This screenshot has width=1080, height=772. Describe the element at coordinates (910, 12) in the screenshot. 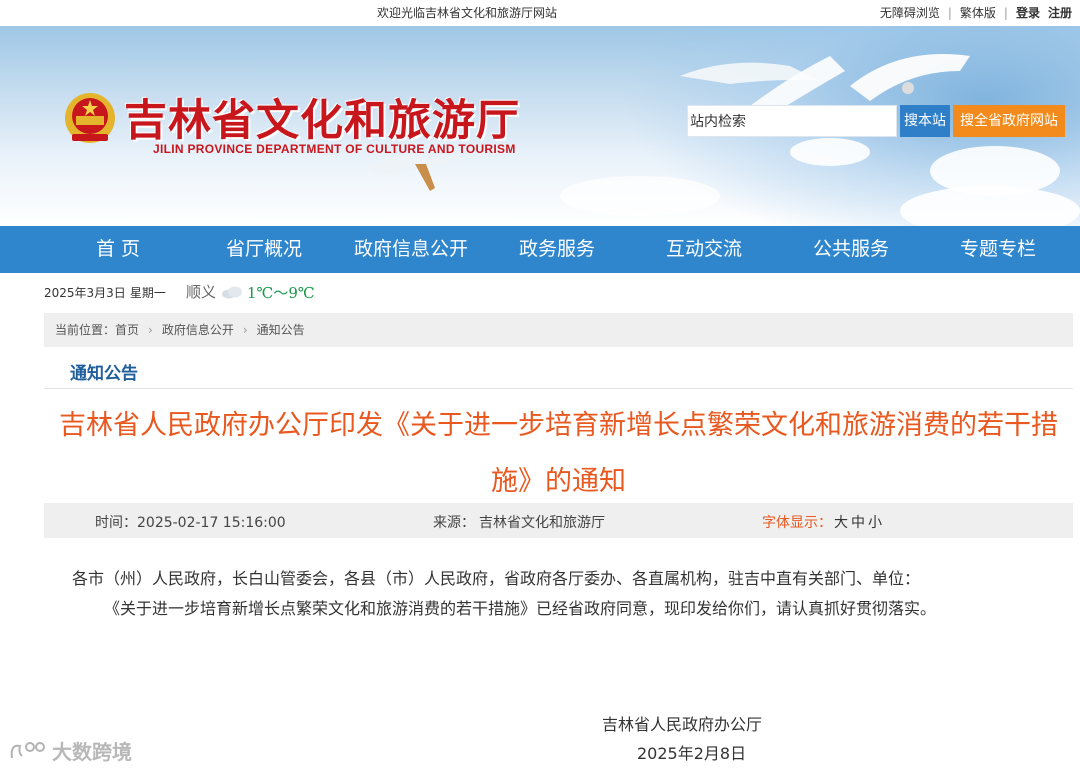

I see `accessibility-link: 无障碍浏览` at that location.